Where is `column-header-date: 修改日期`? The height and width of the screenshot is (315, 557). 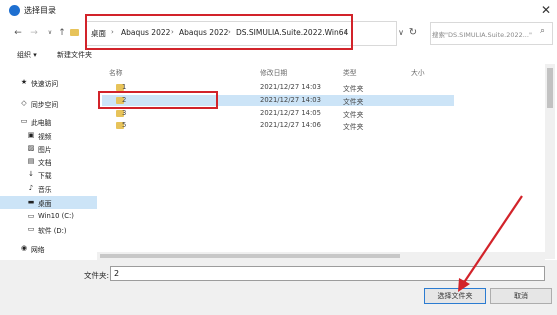 column-header-date: 修改日期 is located at coordinates (273, 72).